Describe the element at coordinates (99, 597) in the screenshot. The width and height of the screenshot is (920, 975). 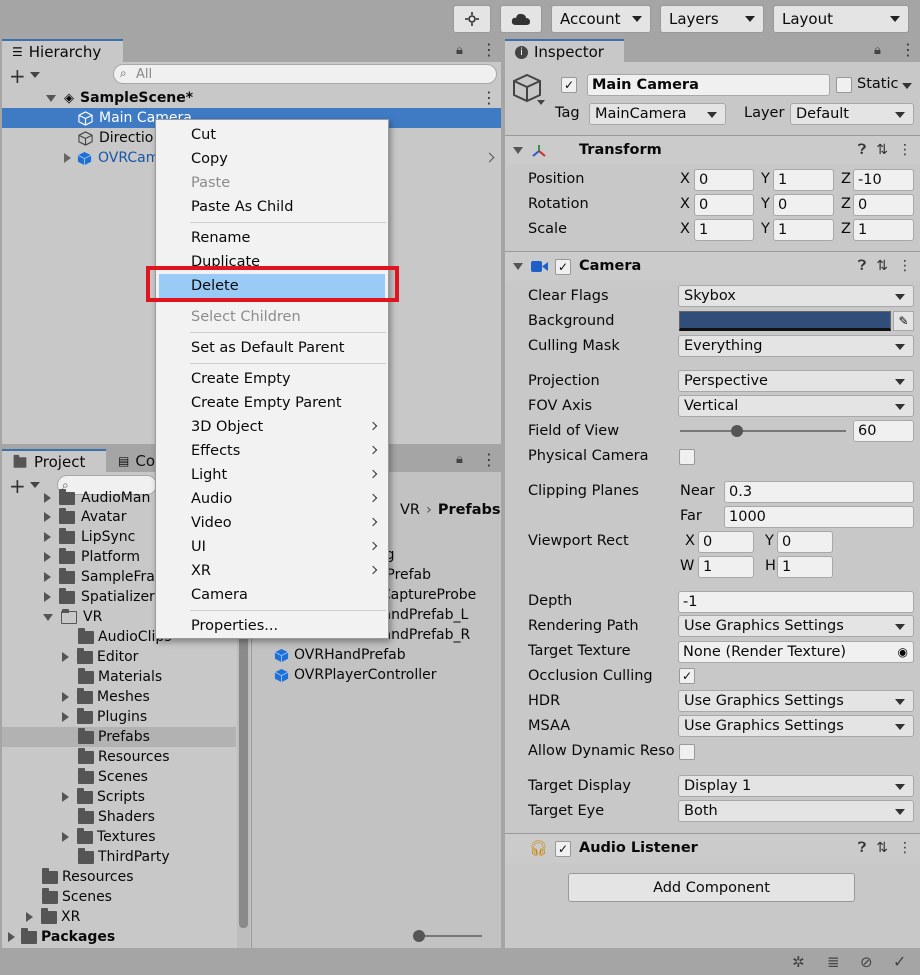
I see `tree-item: Spatializer` at that location.